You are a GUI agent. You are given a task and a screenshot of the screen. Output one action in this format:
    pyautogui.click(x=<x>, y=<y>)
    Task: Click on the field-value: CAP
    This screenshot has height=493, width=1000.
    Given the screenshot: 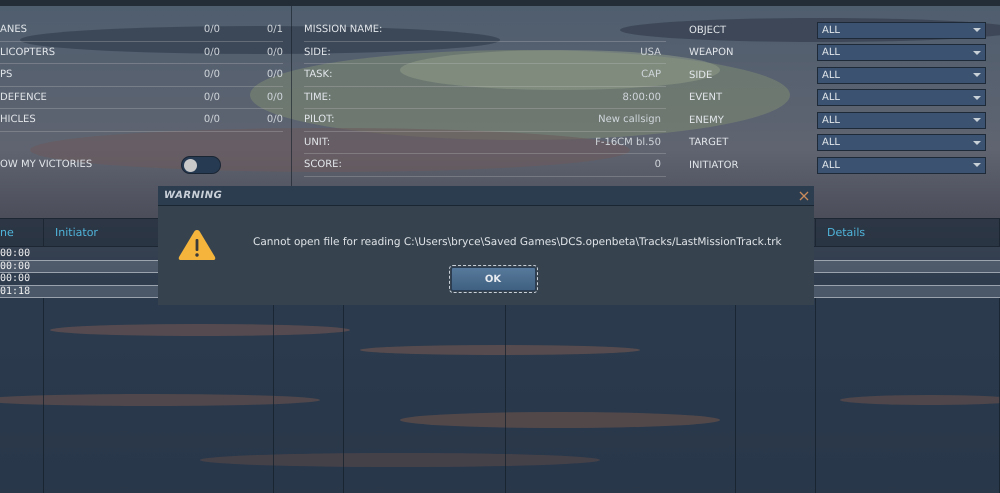 What is the action you would take?
    pyautogui.click(x=651, y=74)
    